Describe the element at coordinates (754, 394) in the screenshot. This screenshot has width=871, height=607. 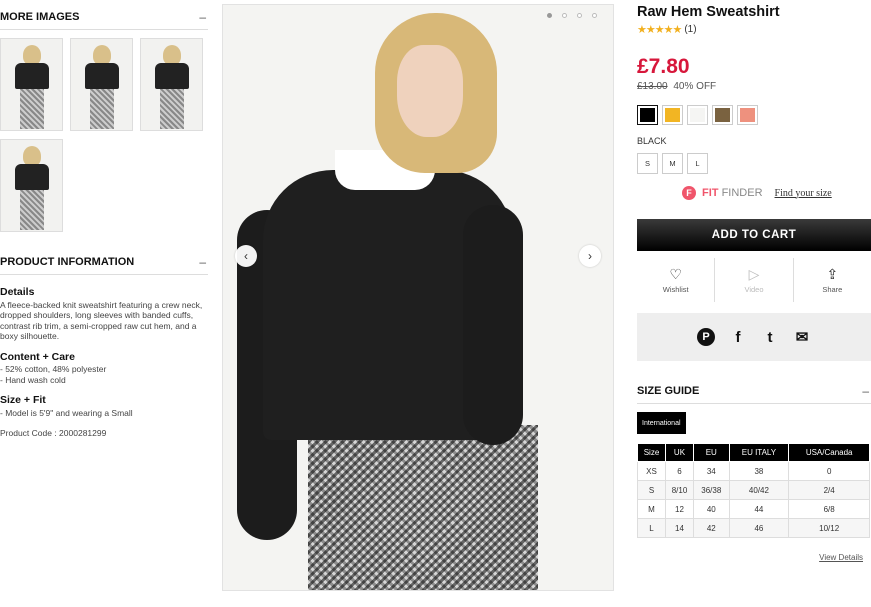
I see `size-guide-header: SIZE GUIDE –` at that location.